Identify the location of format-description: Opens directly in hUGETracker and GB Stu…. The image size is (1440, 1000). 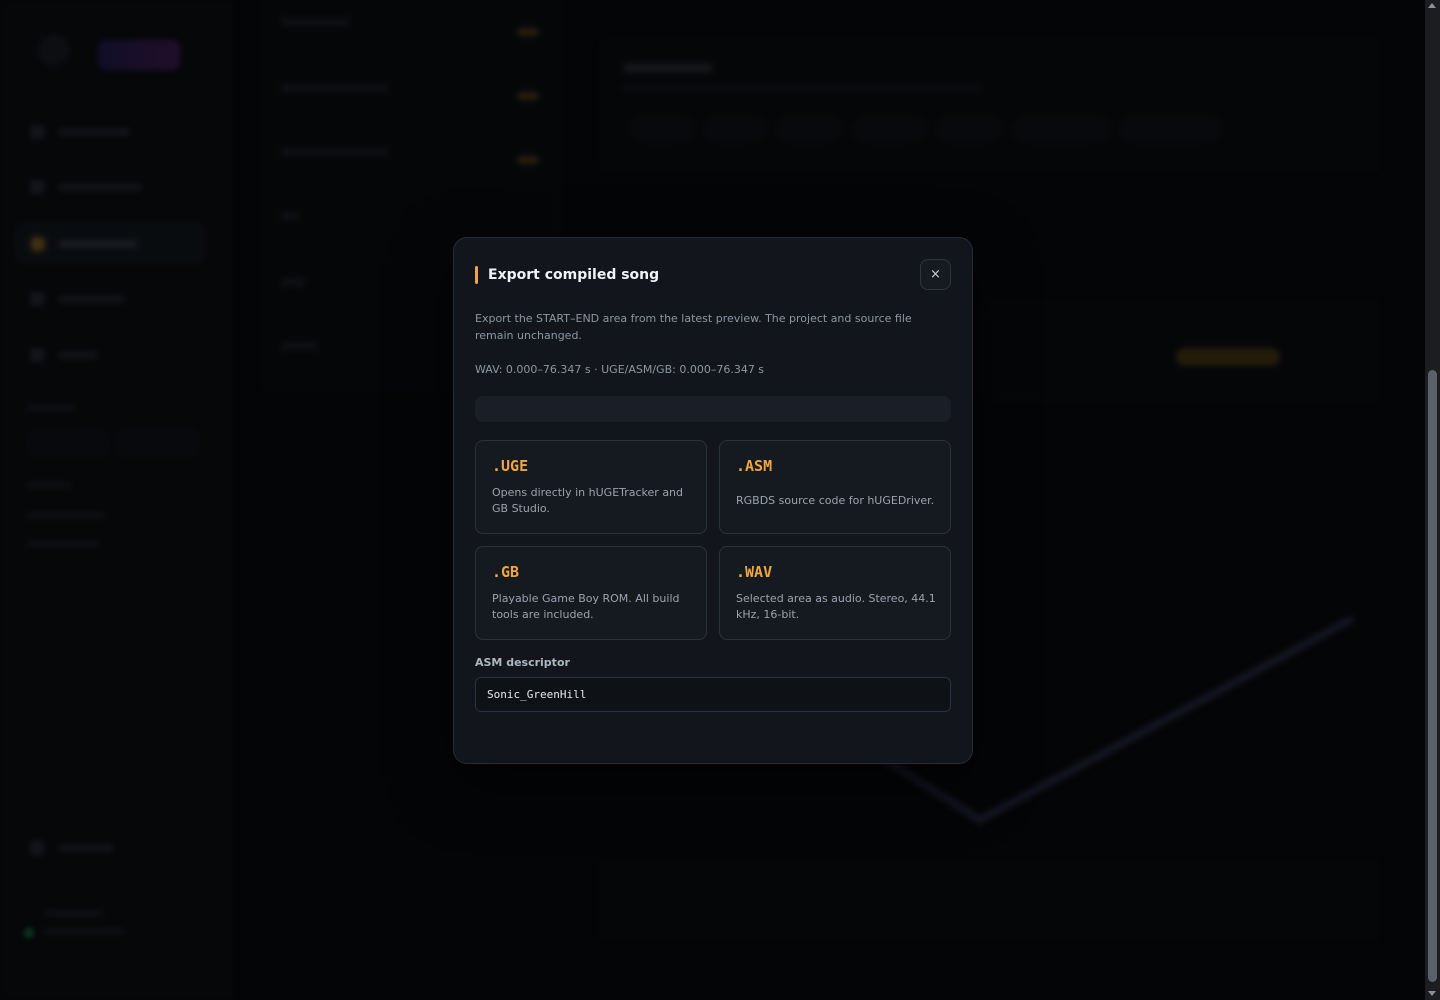
(588, 500).